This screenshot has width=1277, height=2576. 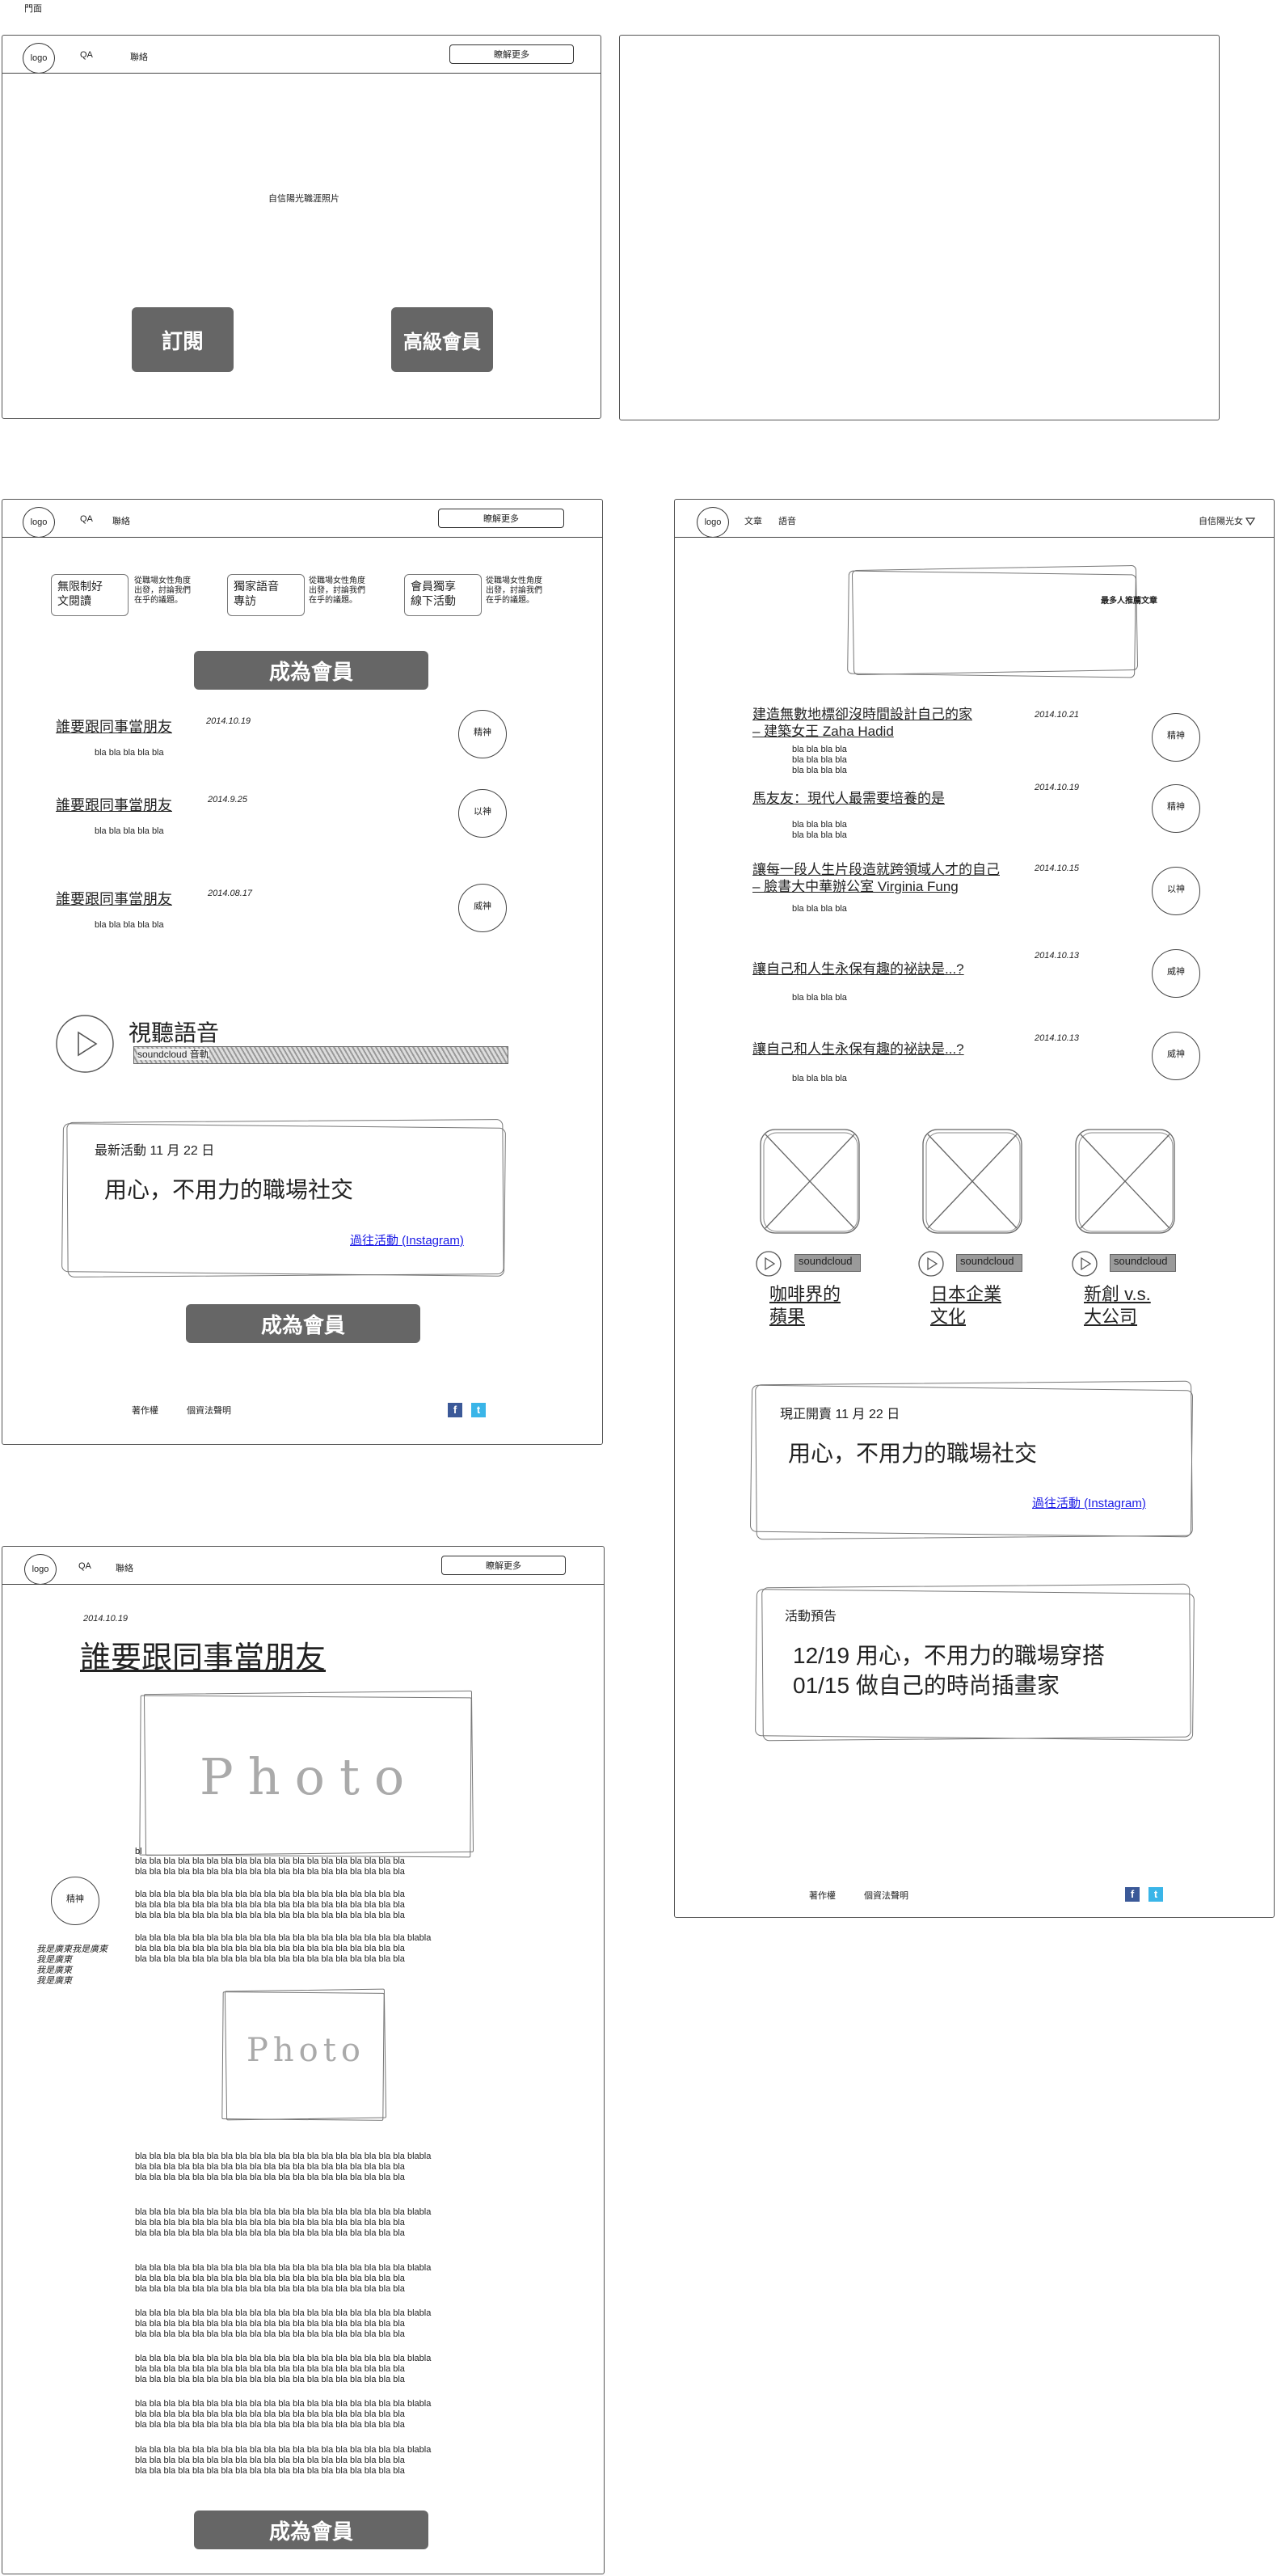 What do you see at coordinates (173, 1054) in the screenshot?
I see `audio-track-label: soundcloud 音軌` at bounding box center [173, 1054].